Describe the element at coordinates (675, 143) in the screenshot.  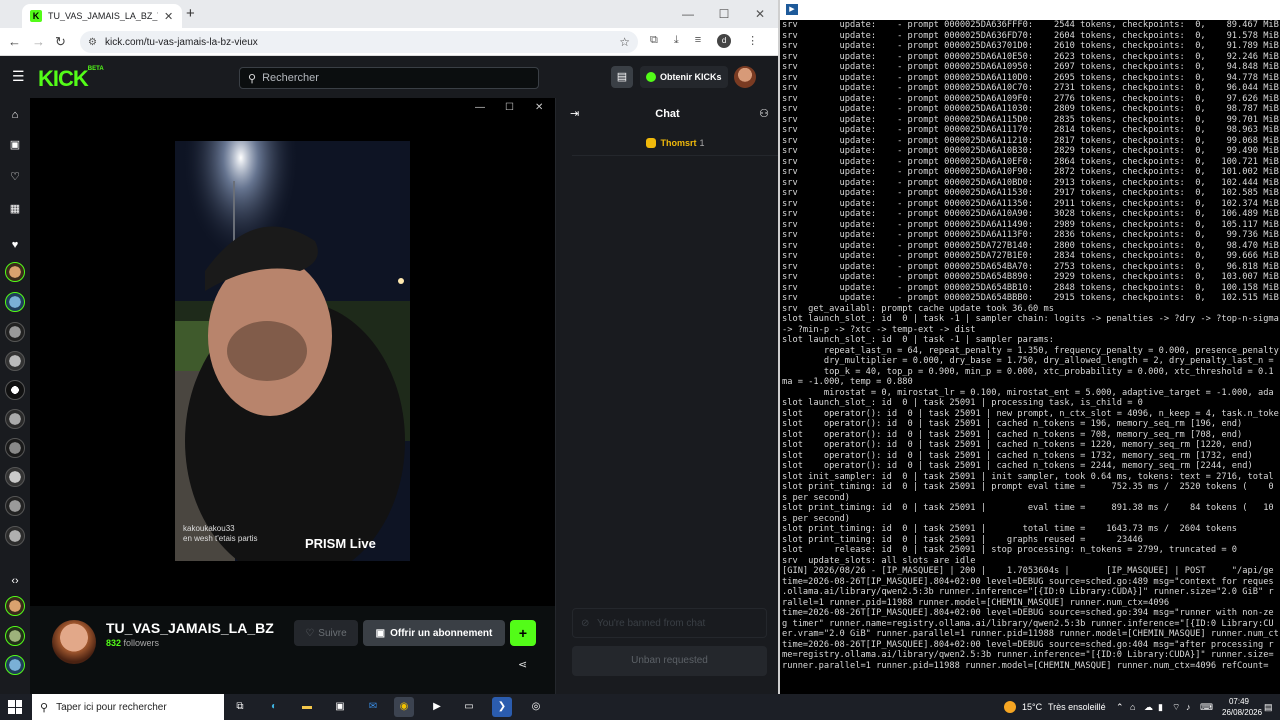
I see `pinned-gifter: Thomsrt 1` at that location.